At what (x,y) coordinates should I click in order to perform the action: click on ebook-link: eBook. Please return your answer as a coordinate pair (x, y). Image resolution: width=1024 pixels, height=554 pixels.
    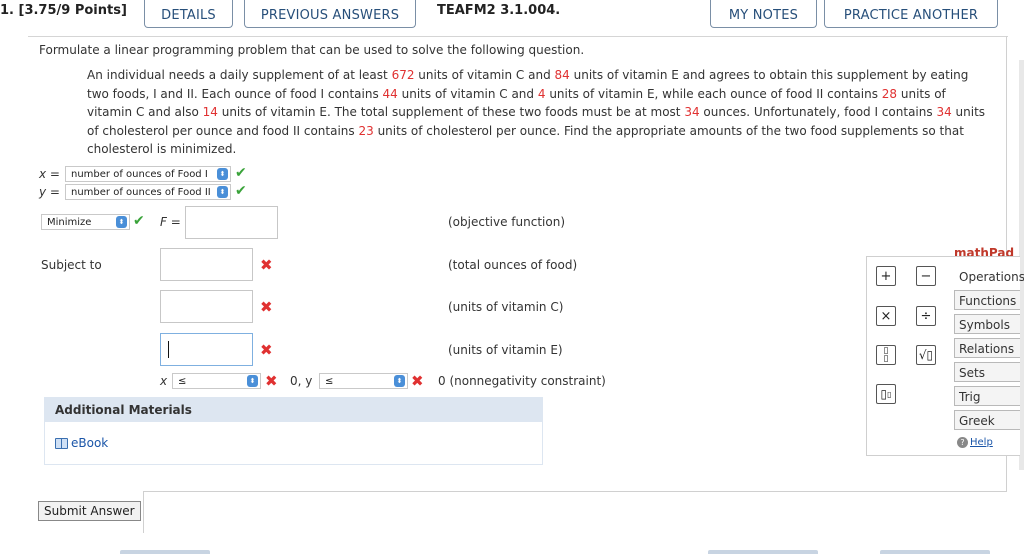
    Looking at the image, I should click on (81, 443).